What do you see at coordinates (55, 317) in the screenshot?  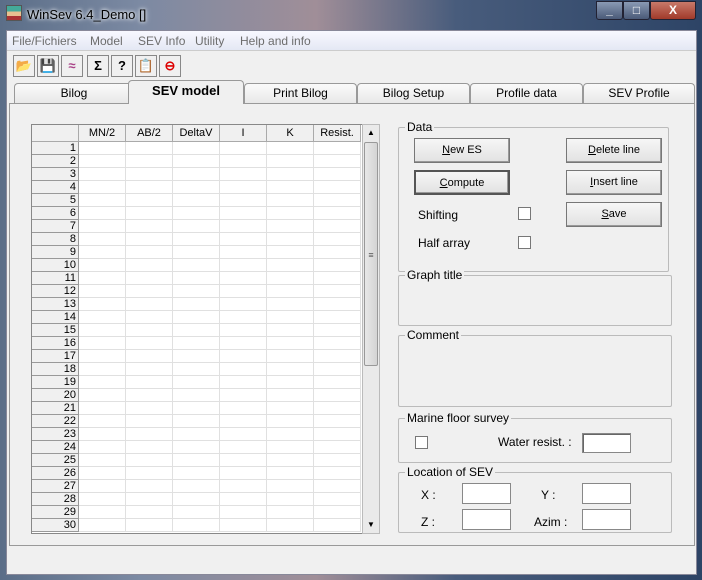 I see `row-header: 14` at bounding box center [55, 317].